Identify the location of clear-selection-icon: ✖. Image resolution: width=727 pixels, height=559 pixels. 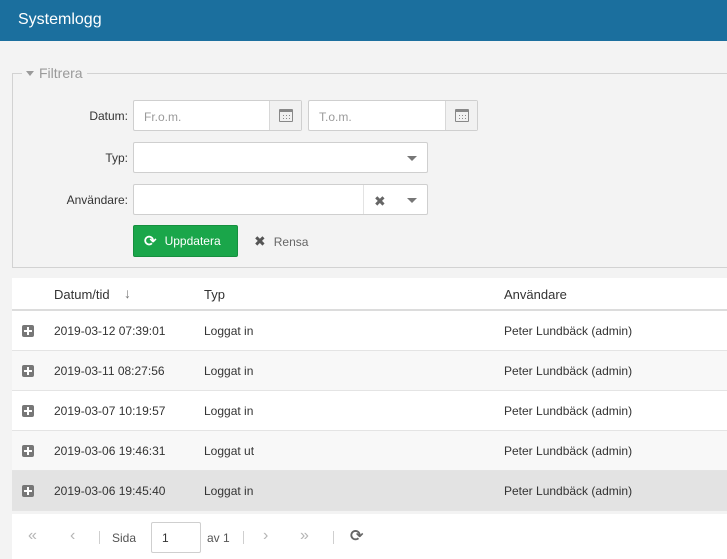
(380, 201).